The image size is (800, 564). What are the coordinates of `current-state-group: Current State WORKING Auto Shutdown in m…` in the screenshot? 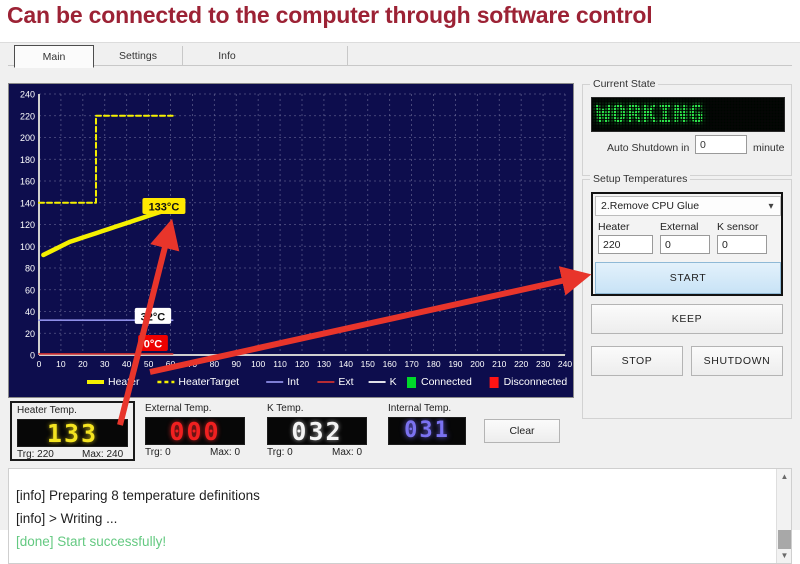 It's located at (687, 127).